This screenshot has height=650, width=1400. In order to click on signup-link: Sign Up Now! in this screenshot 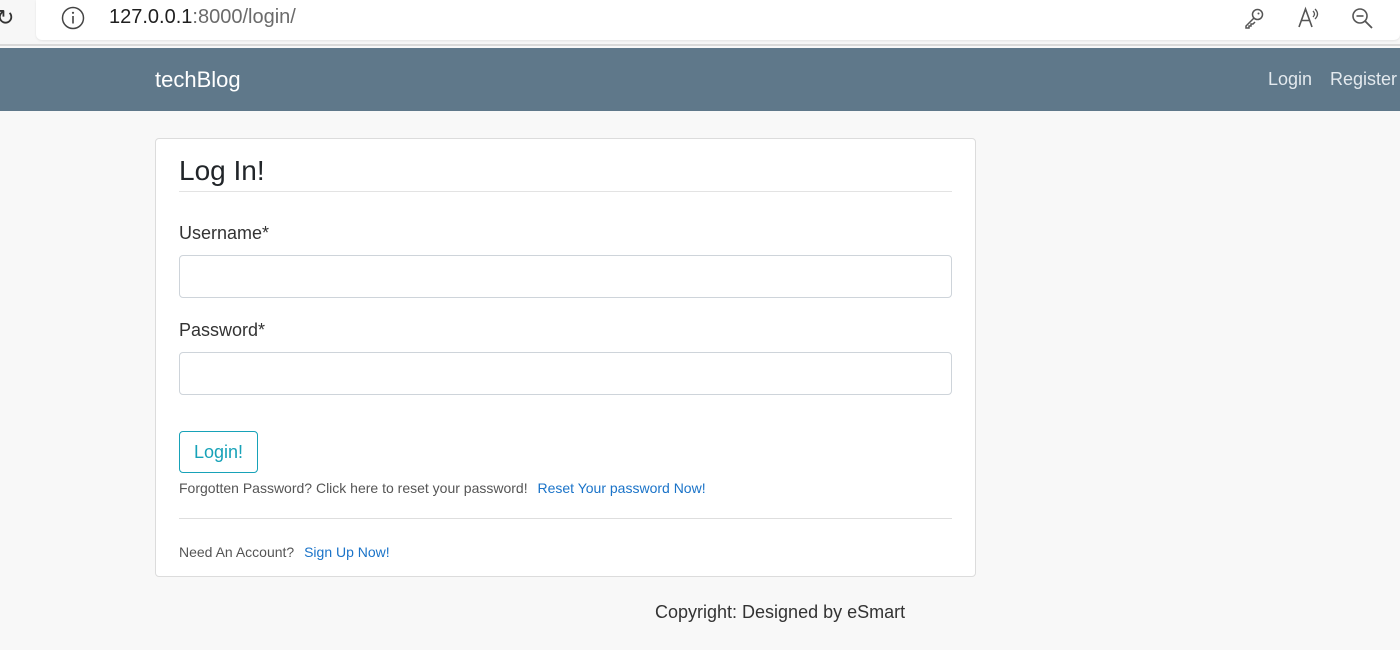, I will do `click(347, 552)`.